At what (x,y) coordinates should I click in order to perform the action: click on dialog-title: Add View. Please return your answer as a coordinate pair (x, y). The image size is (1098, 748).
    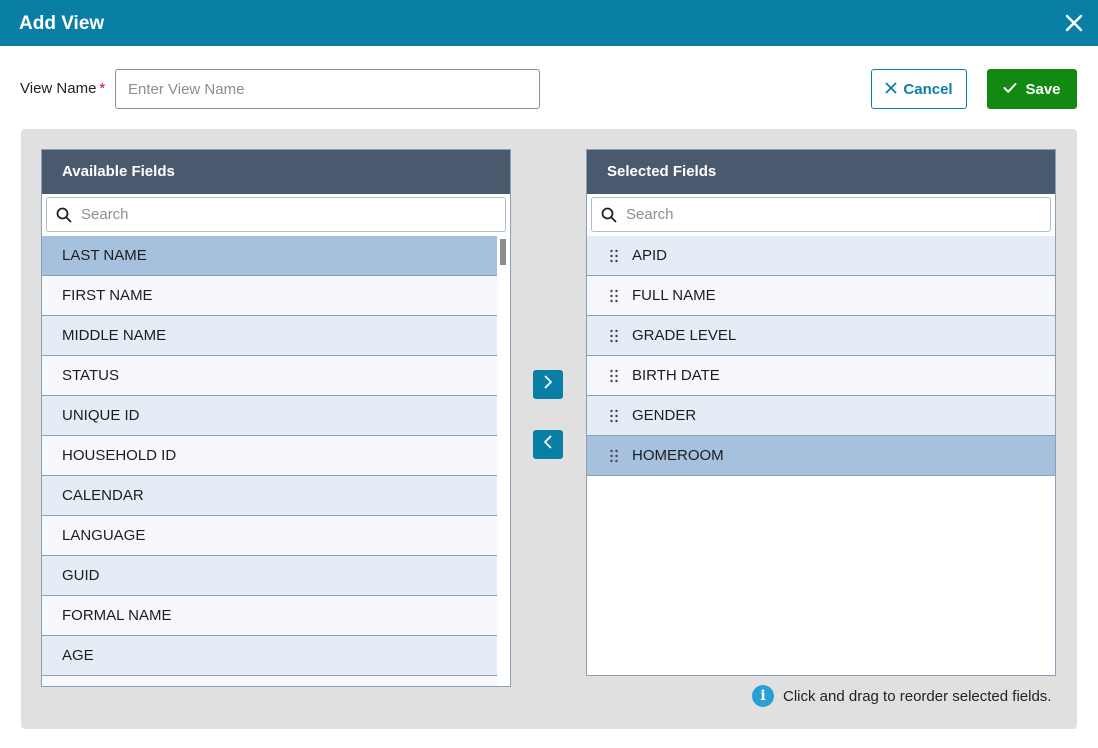
    Looking at the image, I should click on (62, 23).